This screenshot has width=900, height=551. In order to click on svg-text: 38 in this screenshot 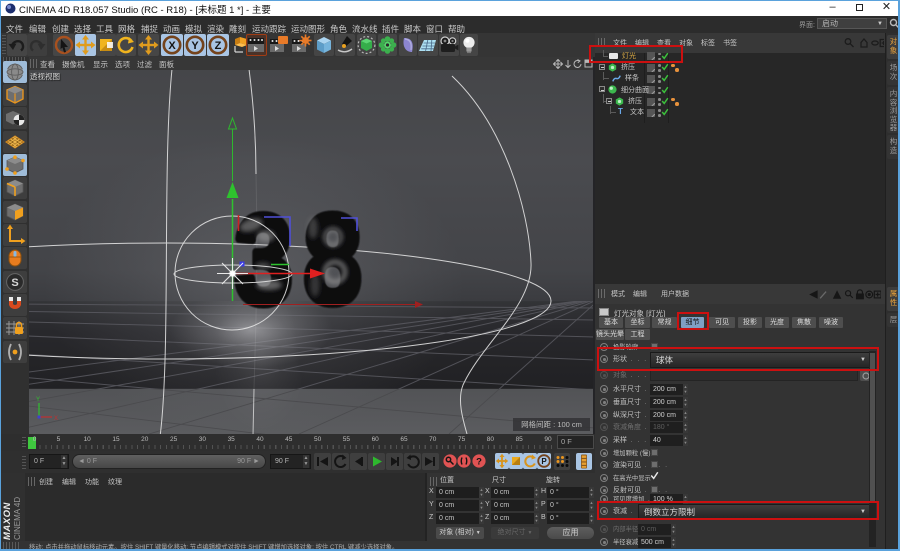, I will do `click(304, 260)`.